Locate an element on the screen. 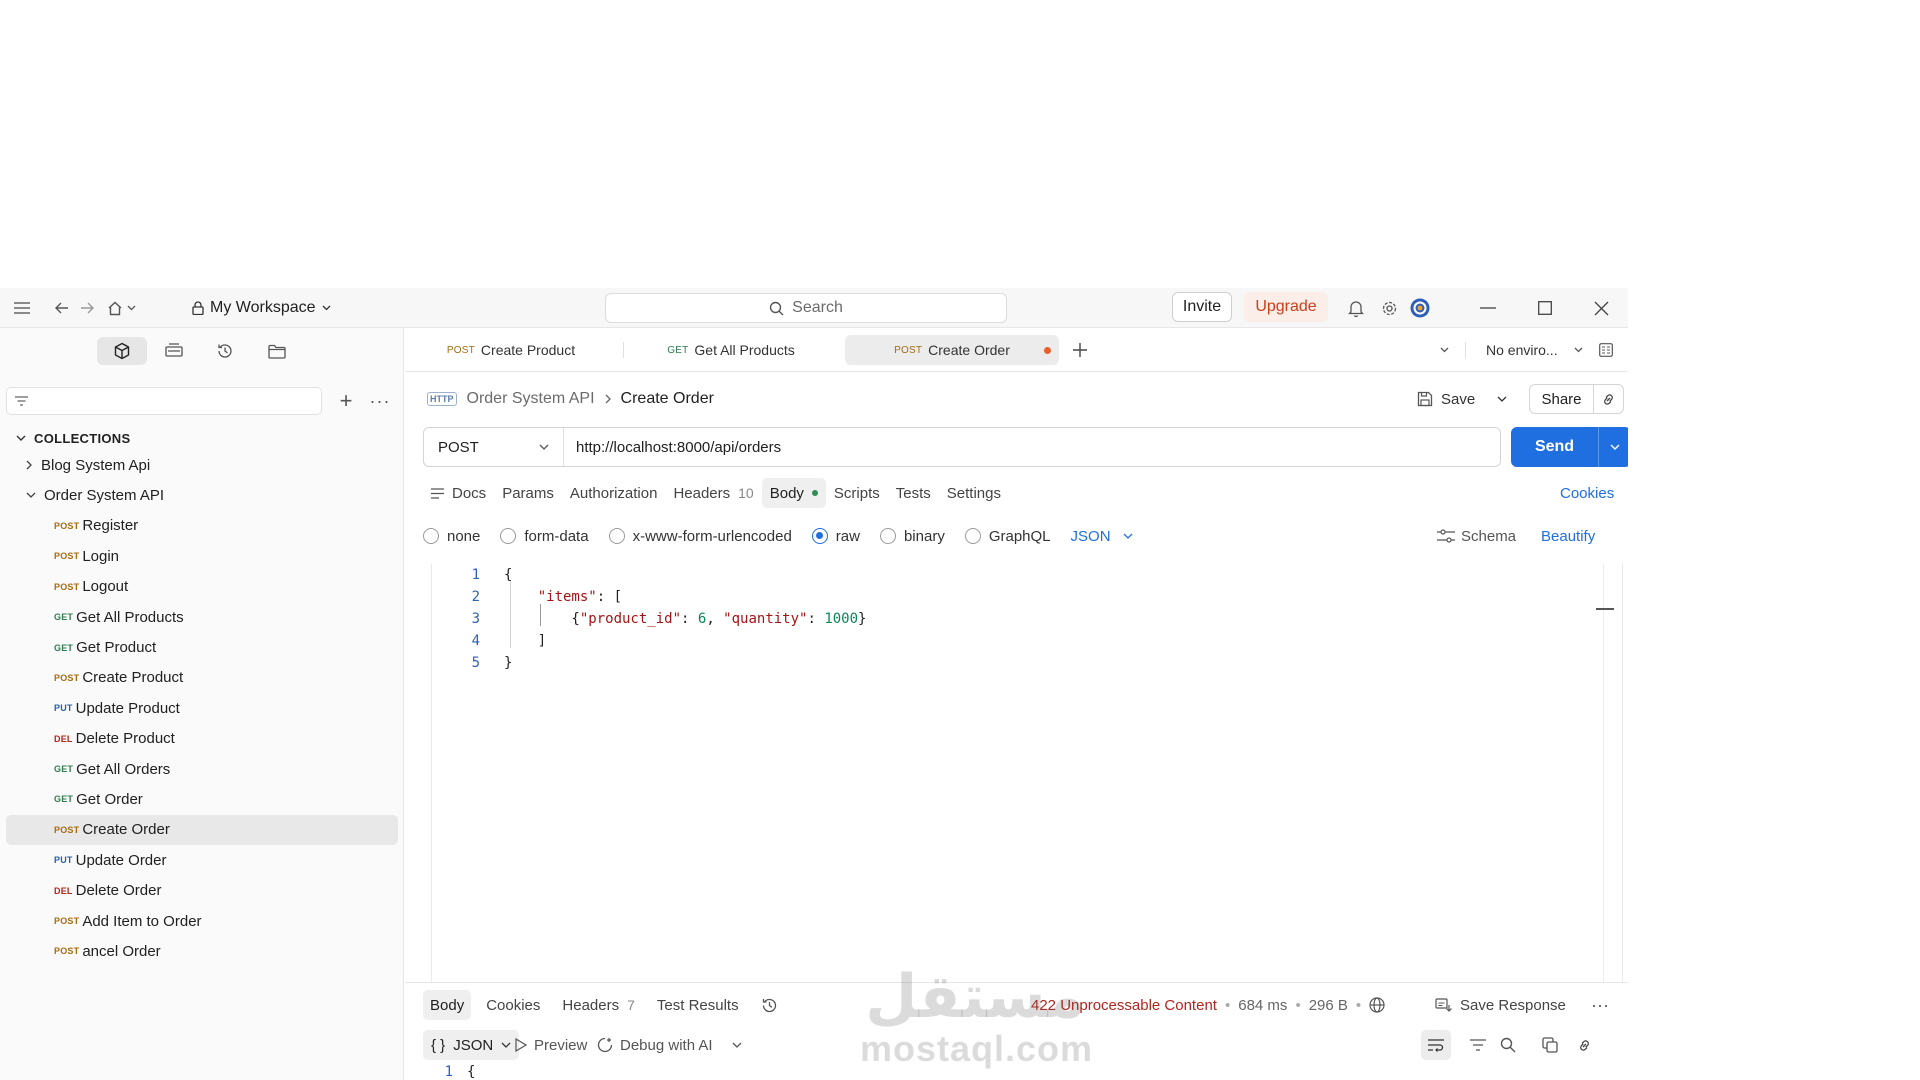 The width and height of the screenshot is (1920, 1080). filter-icon is located at coordinates (1478, 1045).